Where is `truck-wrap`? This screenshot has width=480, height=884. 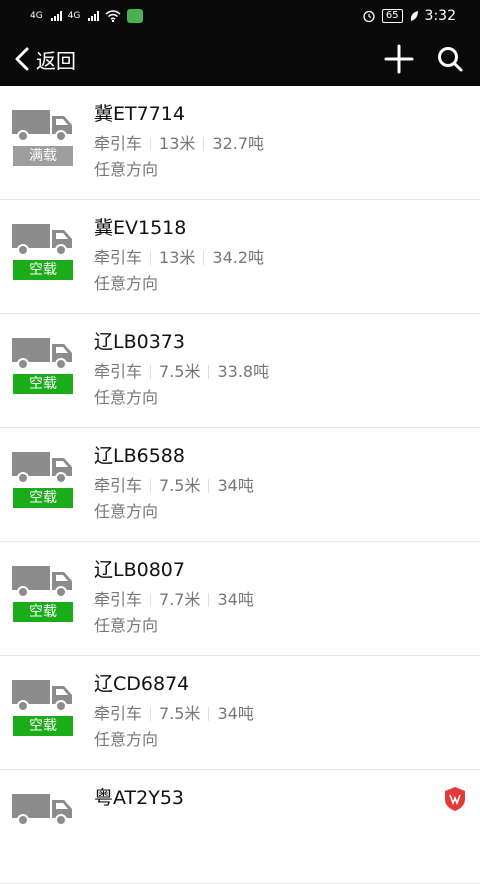
truck-wrap is located at coordinates (43, 837).